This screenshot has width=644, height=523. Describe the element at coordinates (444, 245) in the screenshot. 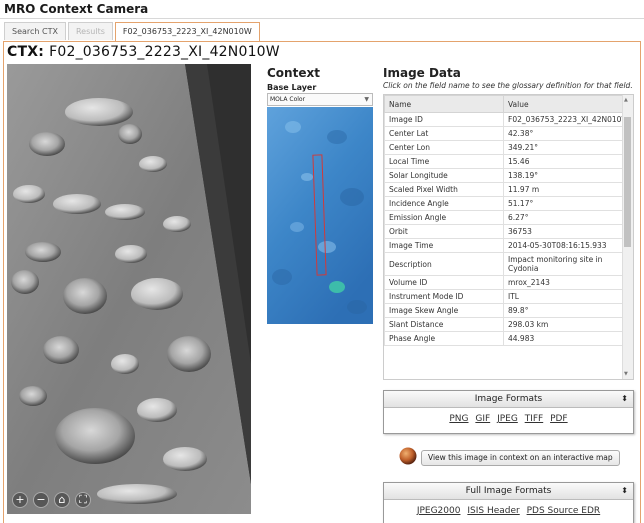

I see `field-name-cell: Image Time` at that location.